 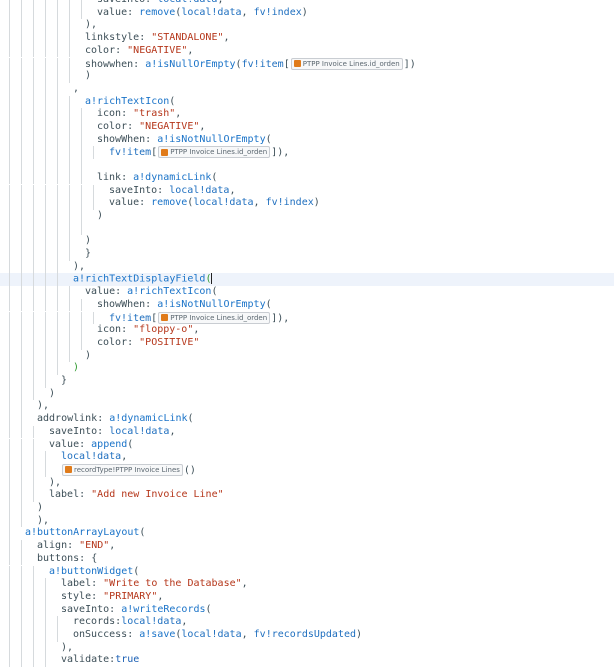 I want to click on code-line-current: a!richTextDisplayField(, so click(x=307, y=280).